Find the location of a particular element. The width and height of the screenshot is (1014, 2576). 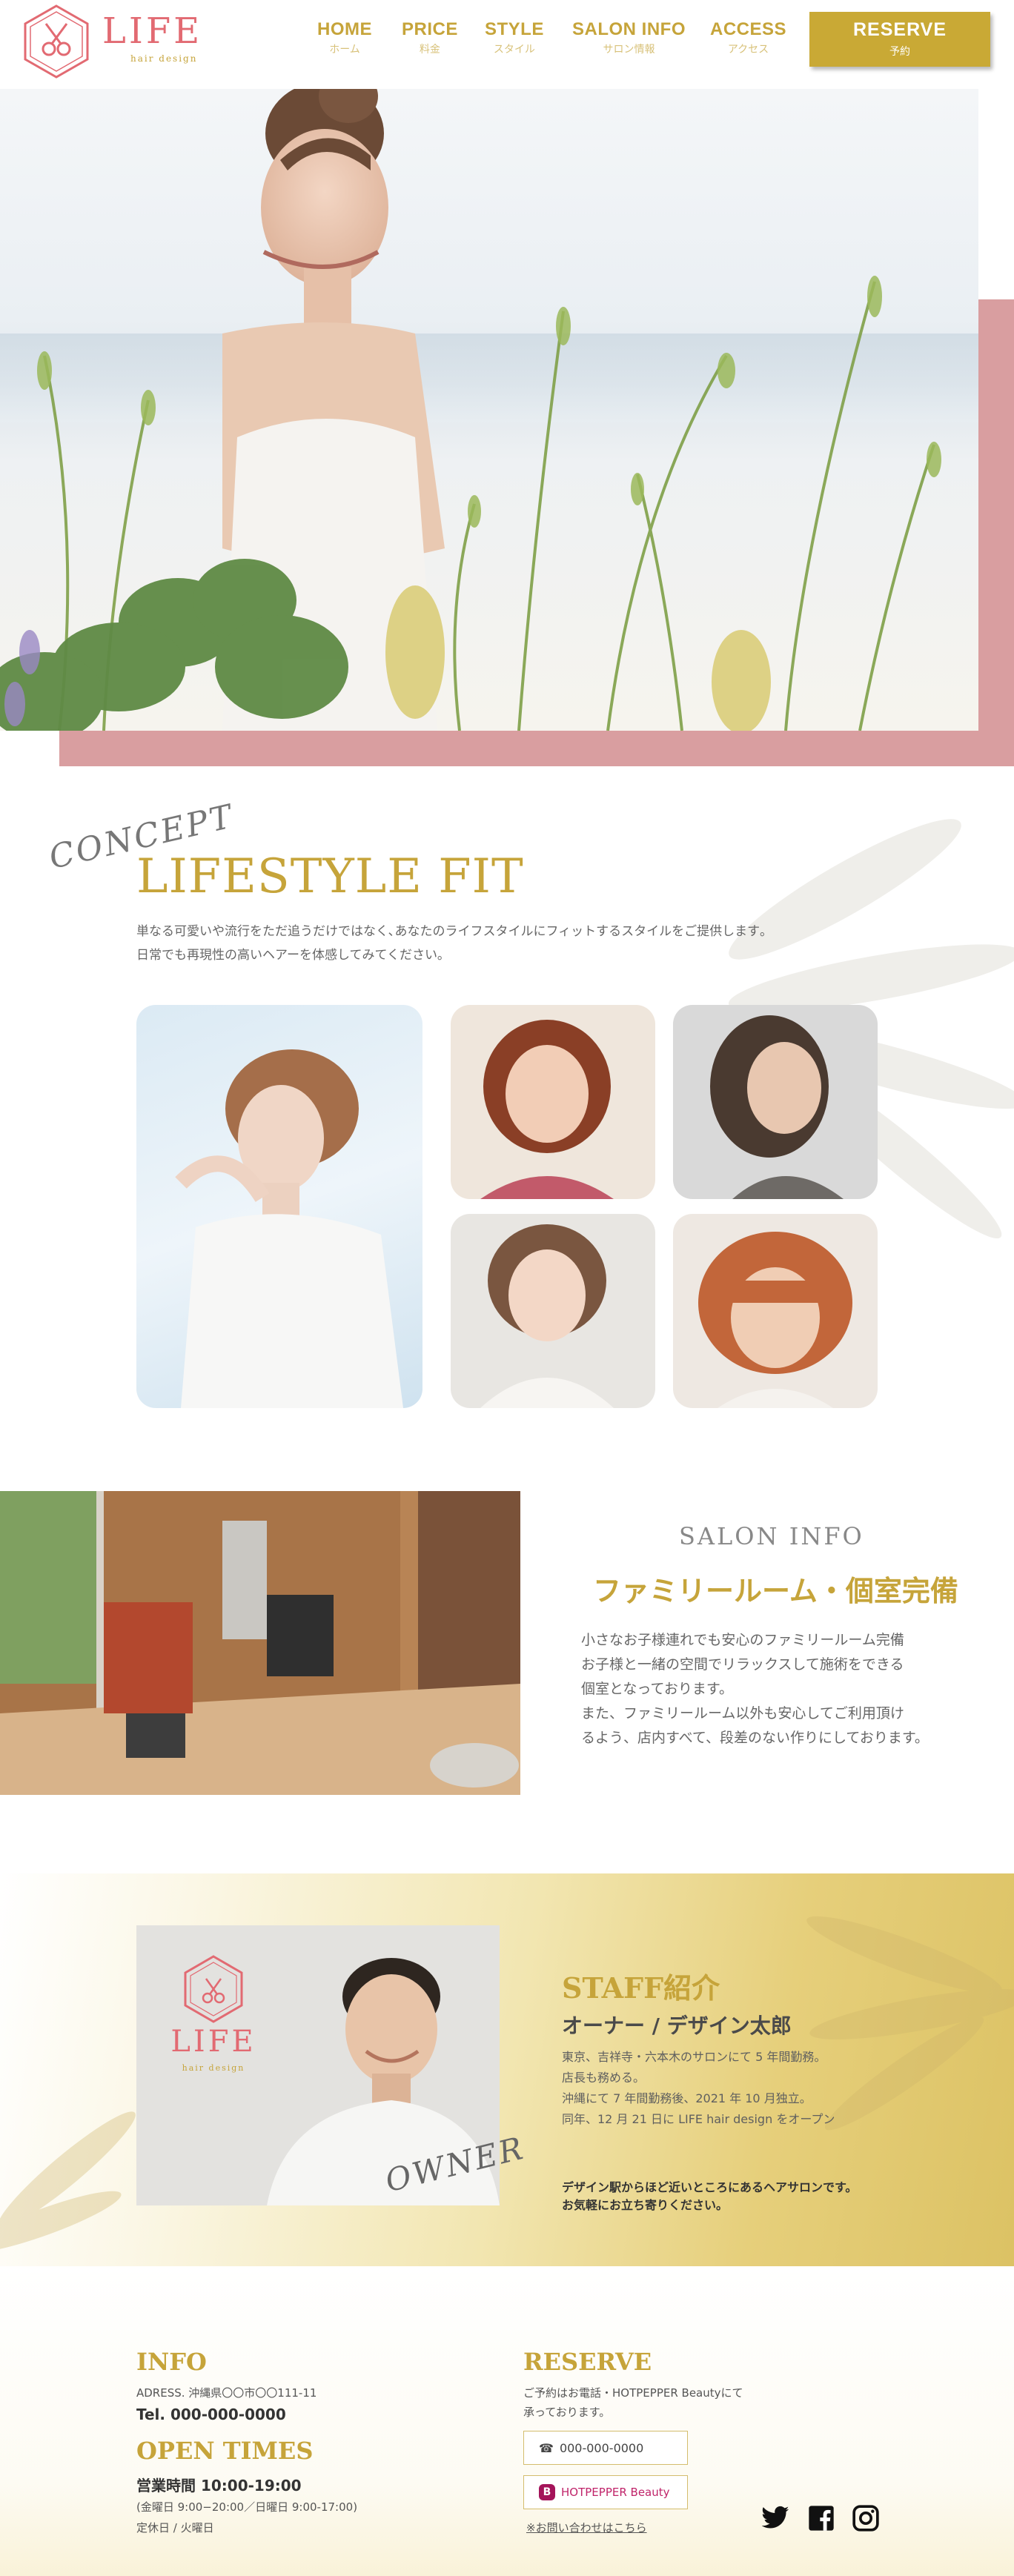

footer-reserve-text: ご予約はお電話・HOTPEPPER Beautyにて is located at coordinates (633, 2393).